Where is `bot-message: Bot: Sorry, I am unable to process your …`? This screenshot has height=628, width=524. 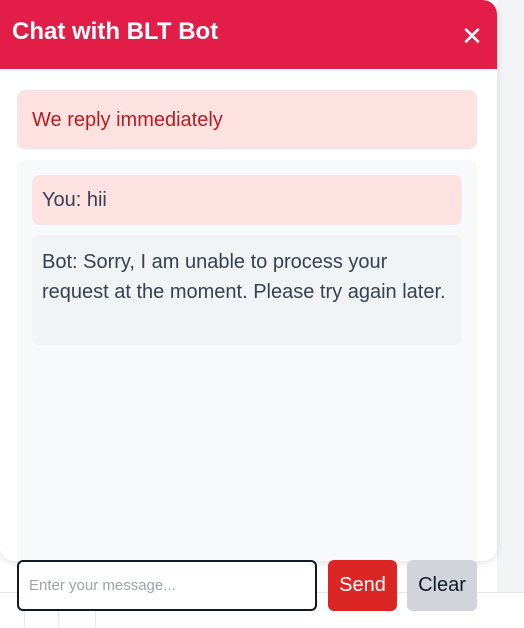 bot-message: Bot: Sorry, I am unable to process your … is located at coordinates (247, 290).